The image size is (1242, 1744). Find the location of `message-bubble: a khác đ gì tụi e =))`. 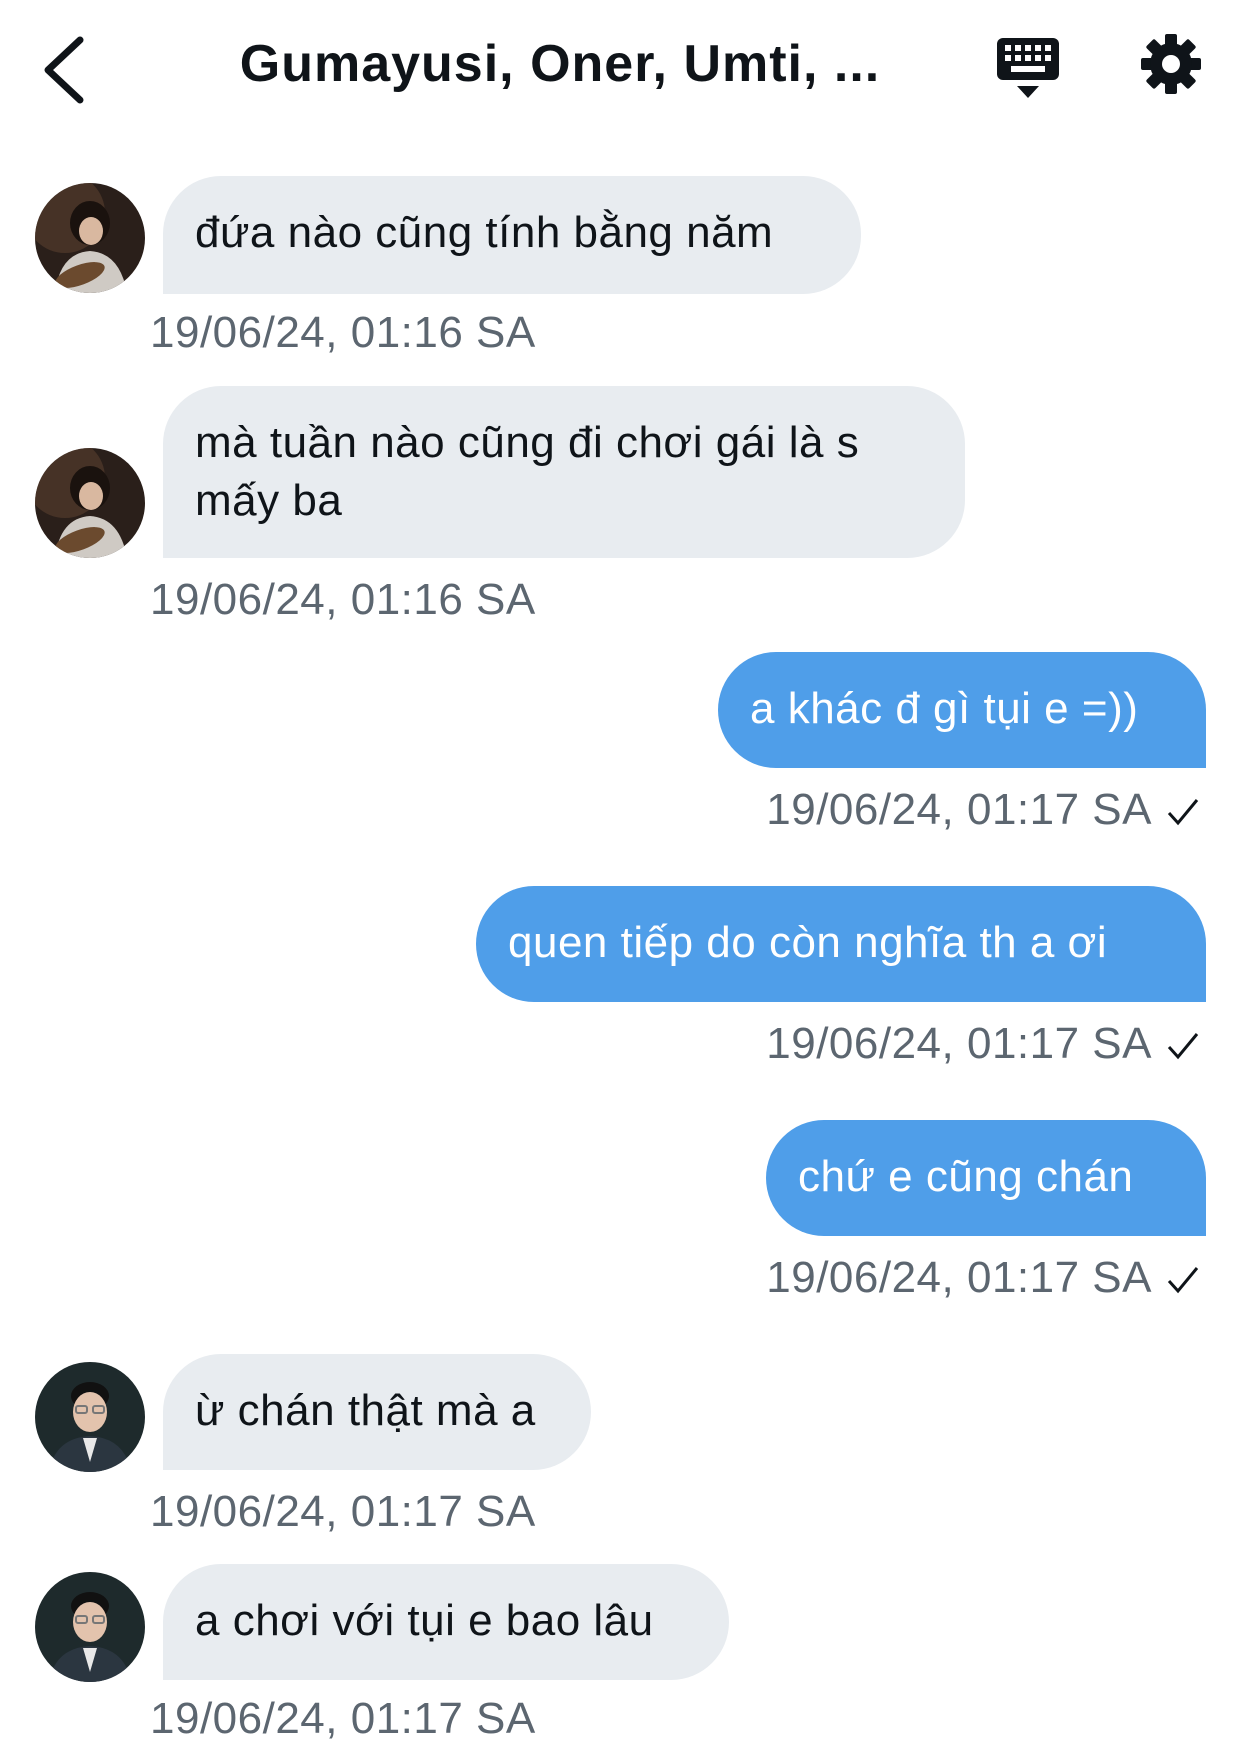

message-bubble: a khác đ gì tụi e =)) is located at coordinates (962, 710).